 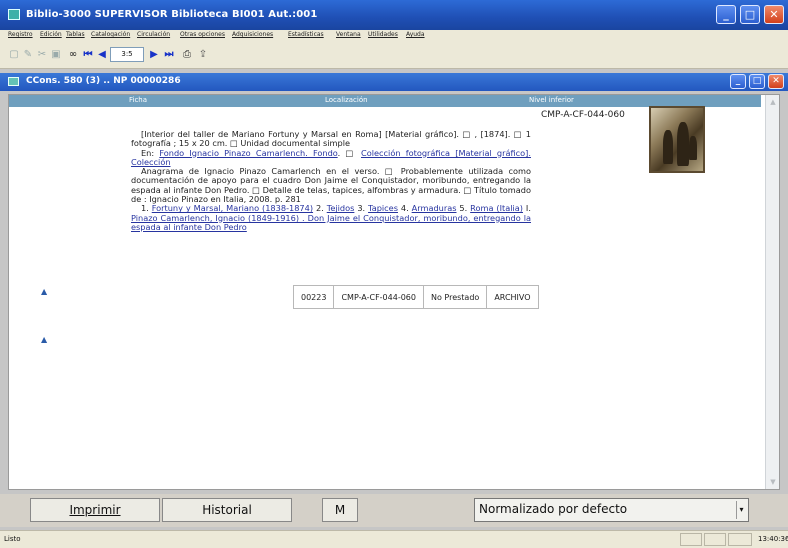 What do you see at coordinates (306, 34) in the screenshot?
I see `menu-estadisticas: Estadísticas` at bounding box center [306, 34].